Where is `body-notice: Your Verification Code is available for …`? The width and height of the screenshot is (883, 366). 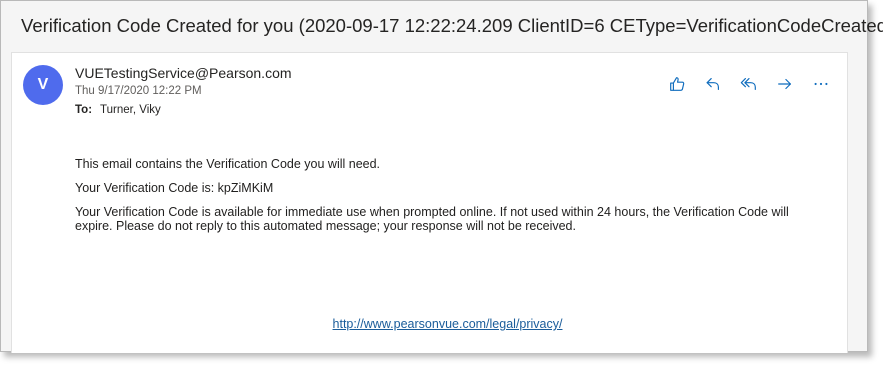
body-notice: Your Verification Code is available for … is located at coordinates (432, 219).